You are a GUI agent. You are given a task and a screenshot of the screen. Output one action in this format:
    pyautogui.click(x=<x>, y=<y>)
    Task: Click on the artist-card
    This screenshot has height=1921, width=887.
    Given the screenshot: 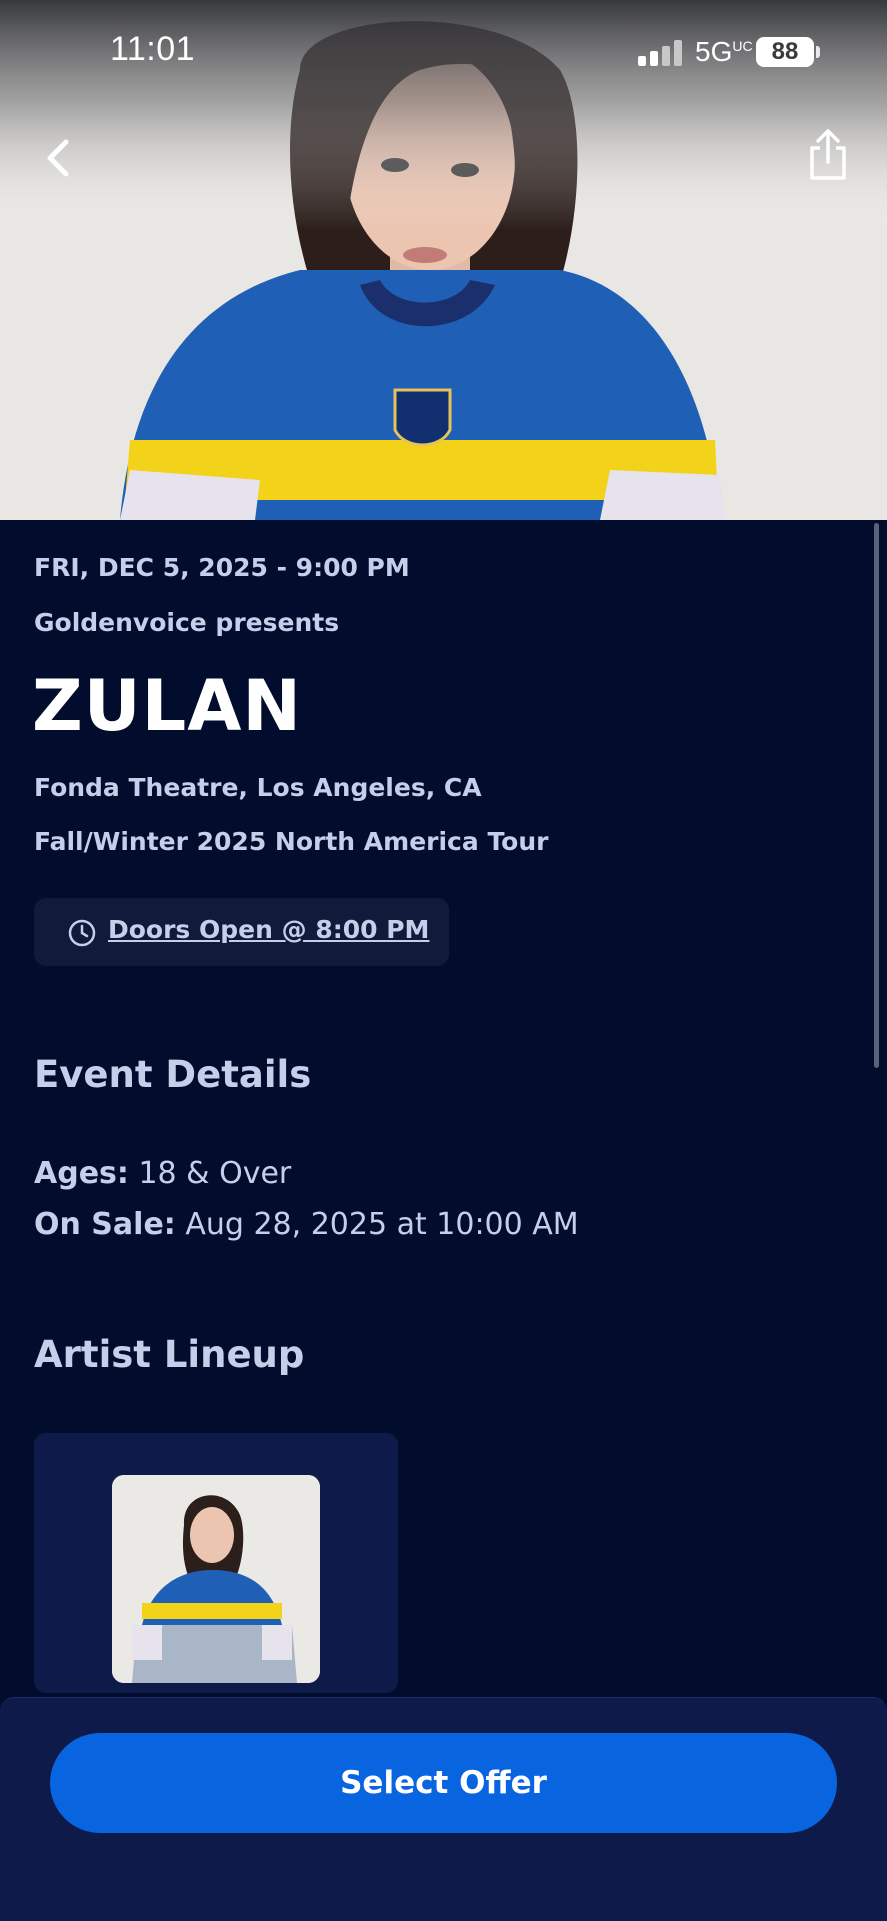 What is the action you would take?
    pyautogui.click(x=216, y=1563)
    